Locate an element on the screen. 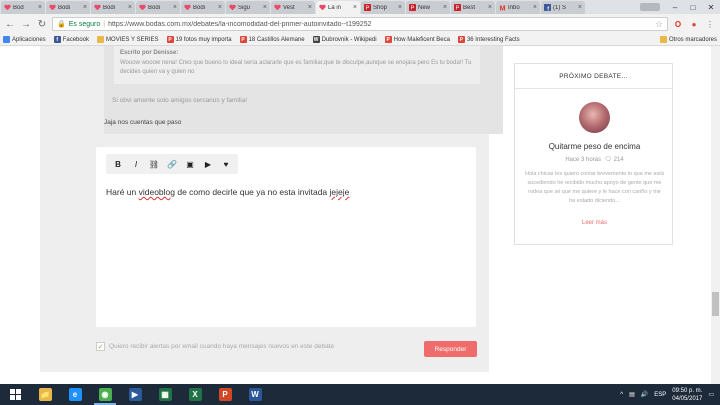 The image size is (720, 405). next-debate-time: Hace 3 horas is located at coordinates (583, 160).